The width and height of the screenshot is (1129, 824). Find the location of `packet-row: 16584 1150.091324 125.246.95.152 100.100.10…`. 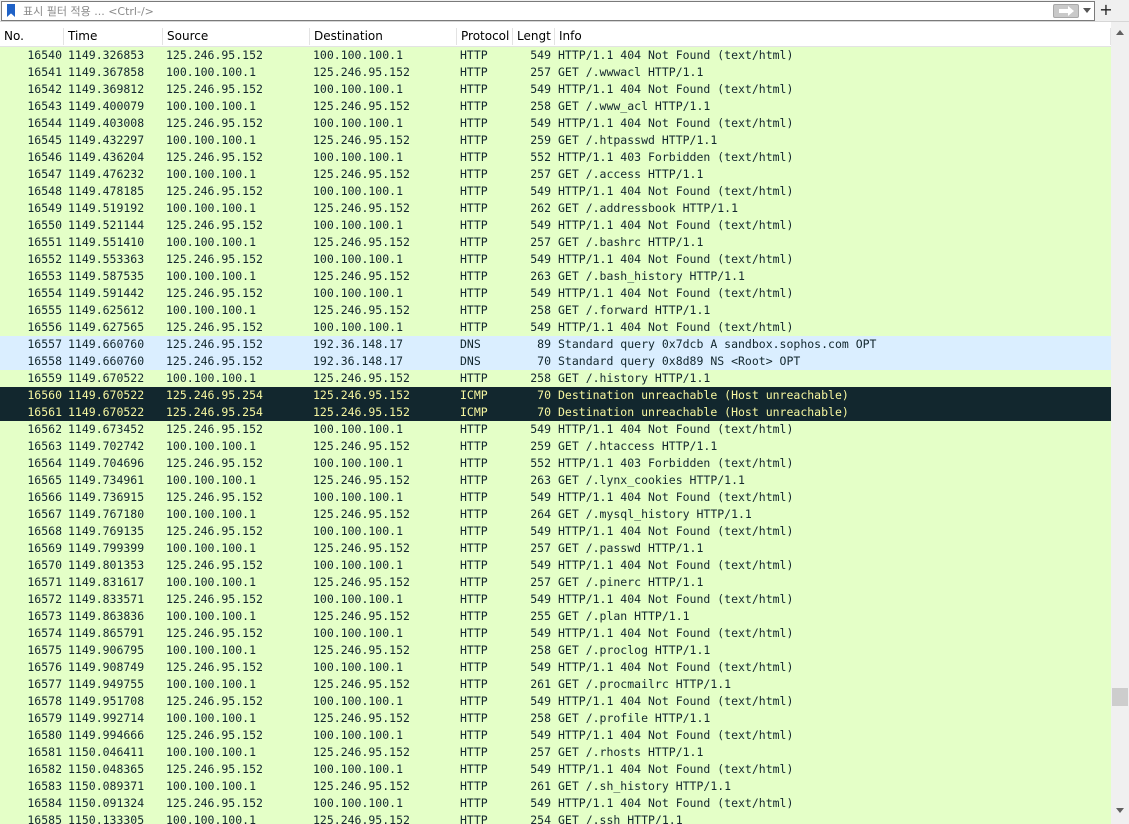

packet-row: 16584 1150.091324 125.246.95.152 100.100.10… is located at coordinates (555, 803).